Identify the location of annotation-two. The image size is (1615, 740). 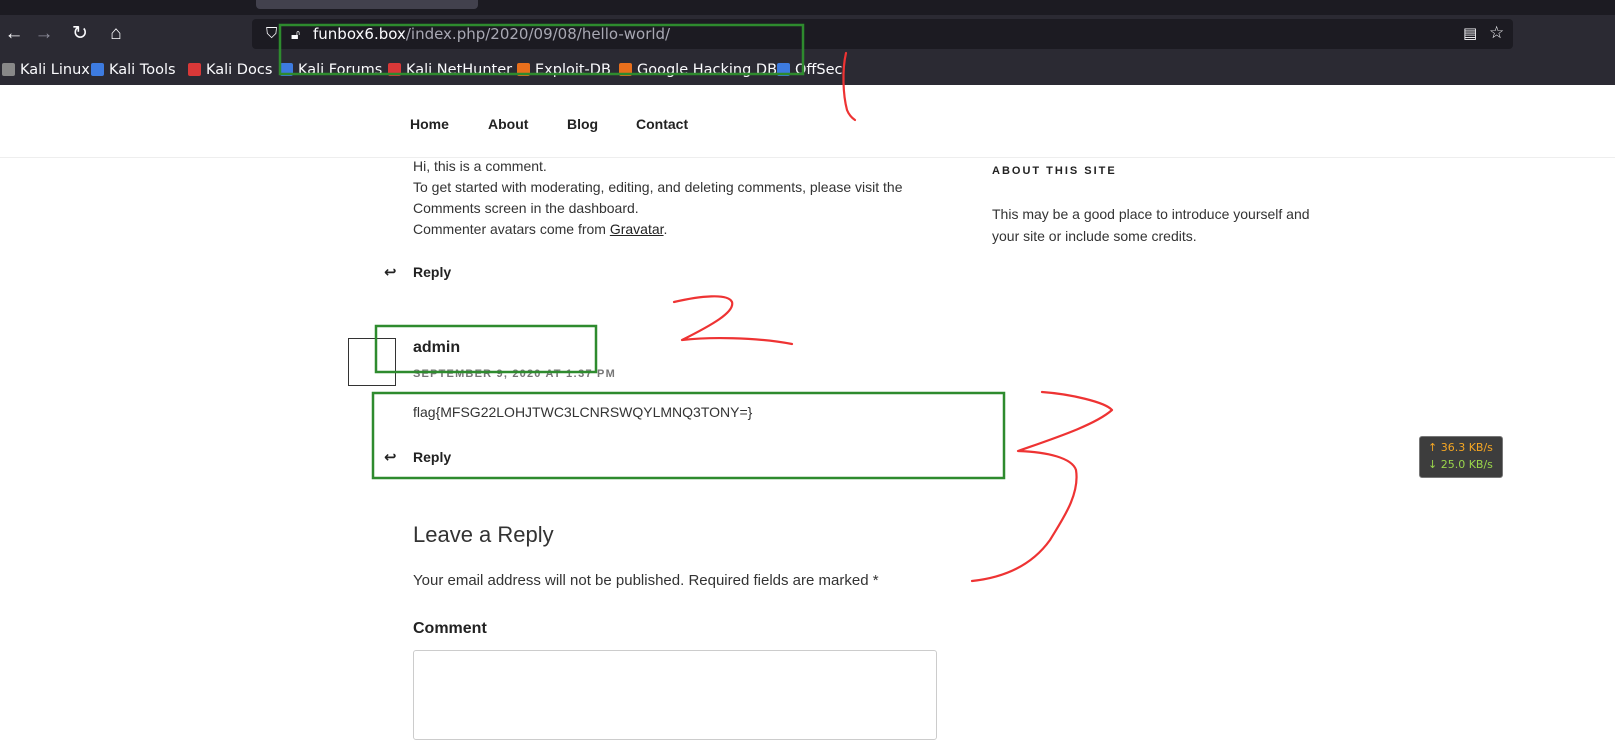
(733, 320).